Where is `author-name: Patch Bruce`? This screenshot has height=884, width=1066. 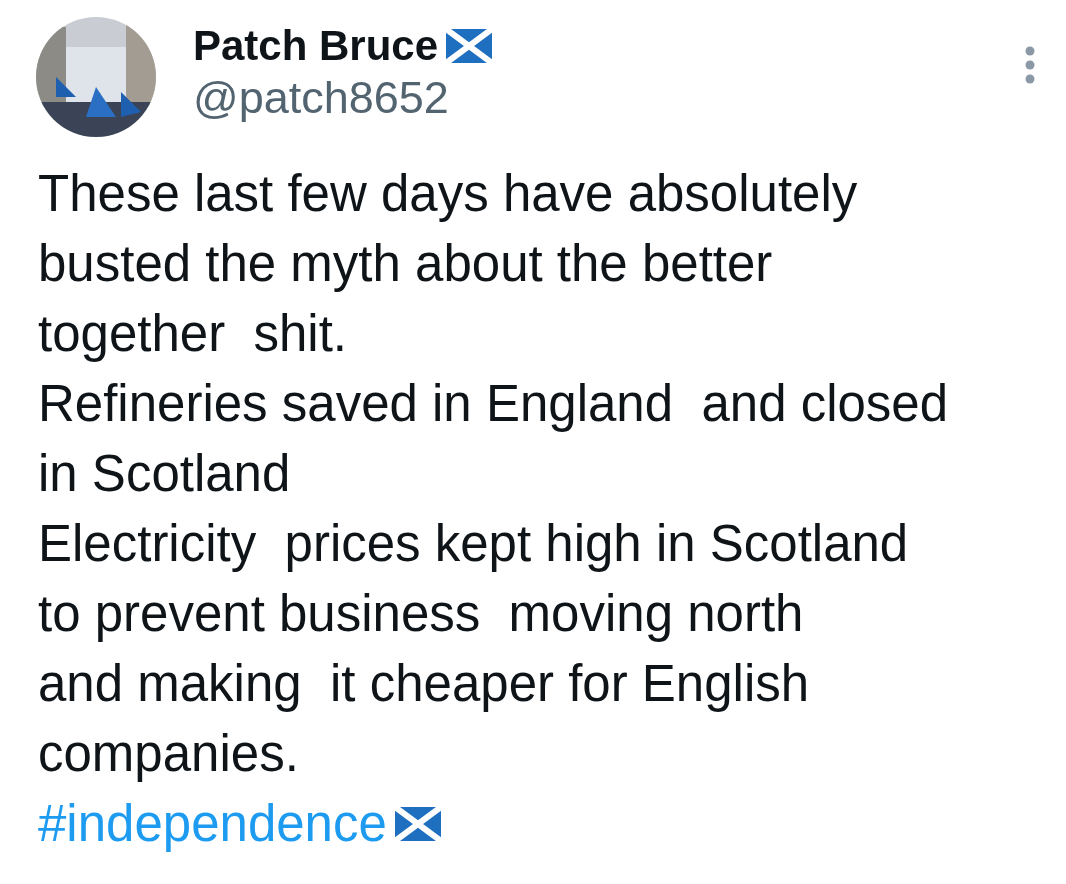 author-name: Patch Bruce is located at coordinates (316, 46).